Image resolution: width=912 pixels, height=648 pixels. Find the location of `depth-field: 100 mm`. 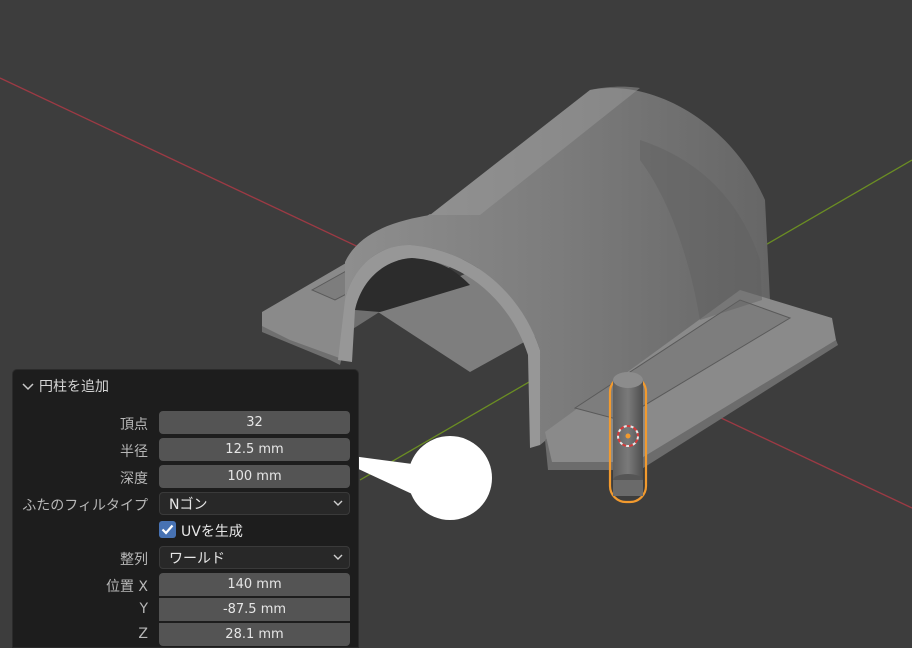

depth-field: 100 mm is located at coordinates (254, 476).